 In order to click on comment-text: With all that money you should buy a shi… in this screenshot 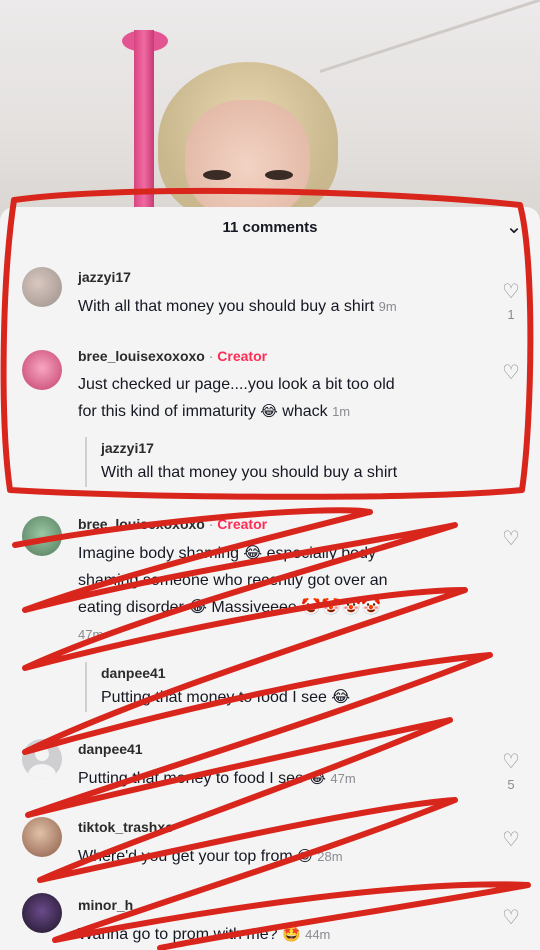, I will do `click(278, 306)`.